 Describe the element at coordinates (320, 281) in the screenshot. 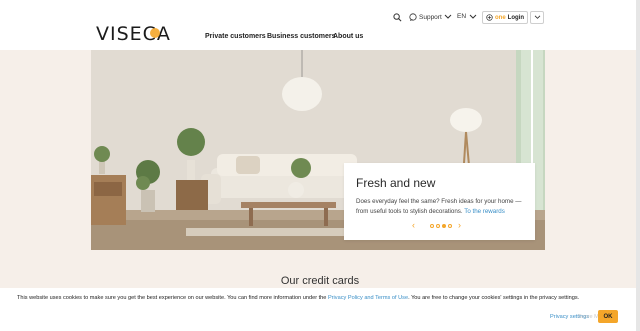

I see `section-title: Our credit cards` at that location.